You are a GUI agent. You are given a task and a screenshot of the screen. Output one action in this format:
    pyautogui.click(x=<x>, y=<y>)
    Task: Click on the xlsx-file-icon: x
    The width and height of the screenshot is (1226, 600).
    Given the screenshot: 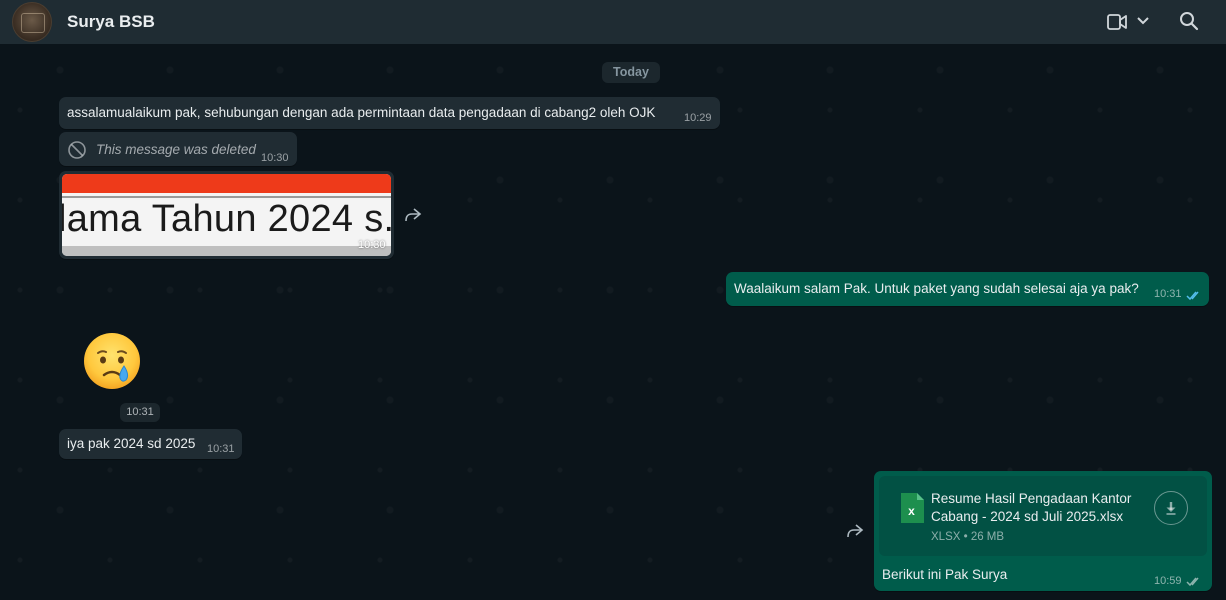 What is the action you would take?
    pyautogui.click(x=912, y=509)
    